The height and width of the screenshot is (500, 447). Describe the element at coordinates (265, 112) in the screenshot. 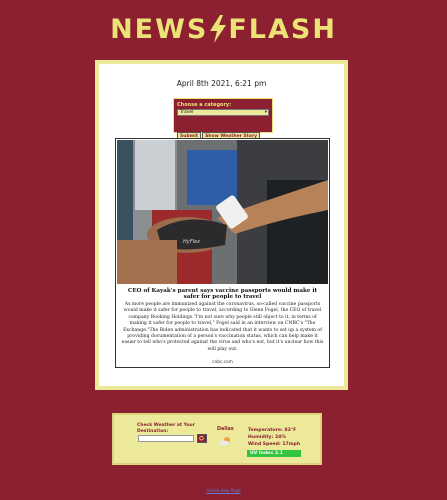

I see `chevron-down-icon: ▾` at that location.